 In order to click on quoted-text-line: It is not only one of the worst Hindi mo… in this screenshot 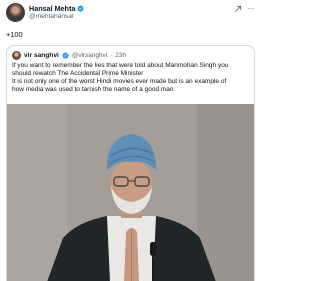, I will do `click(119, 82)`.